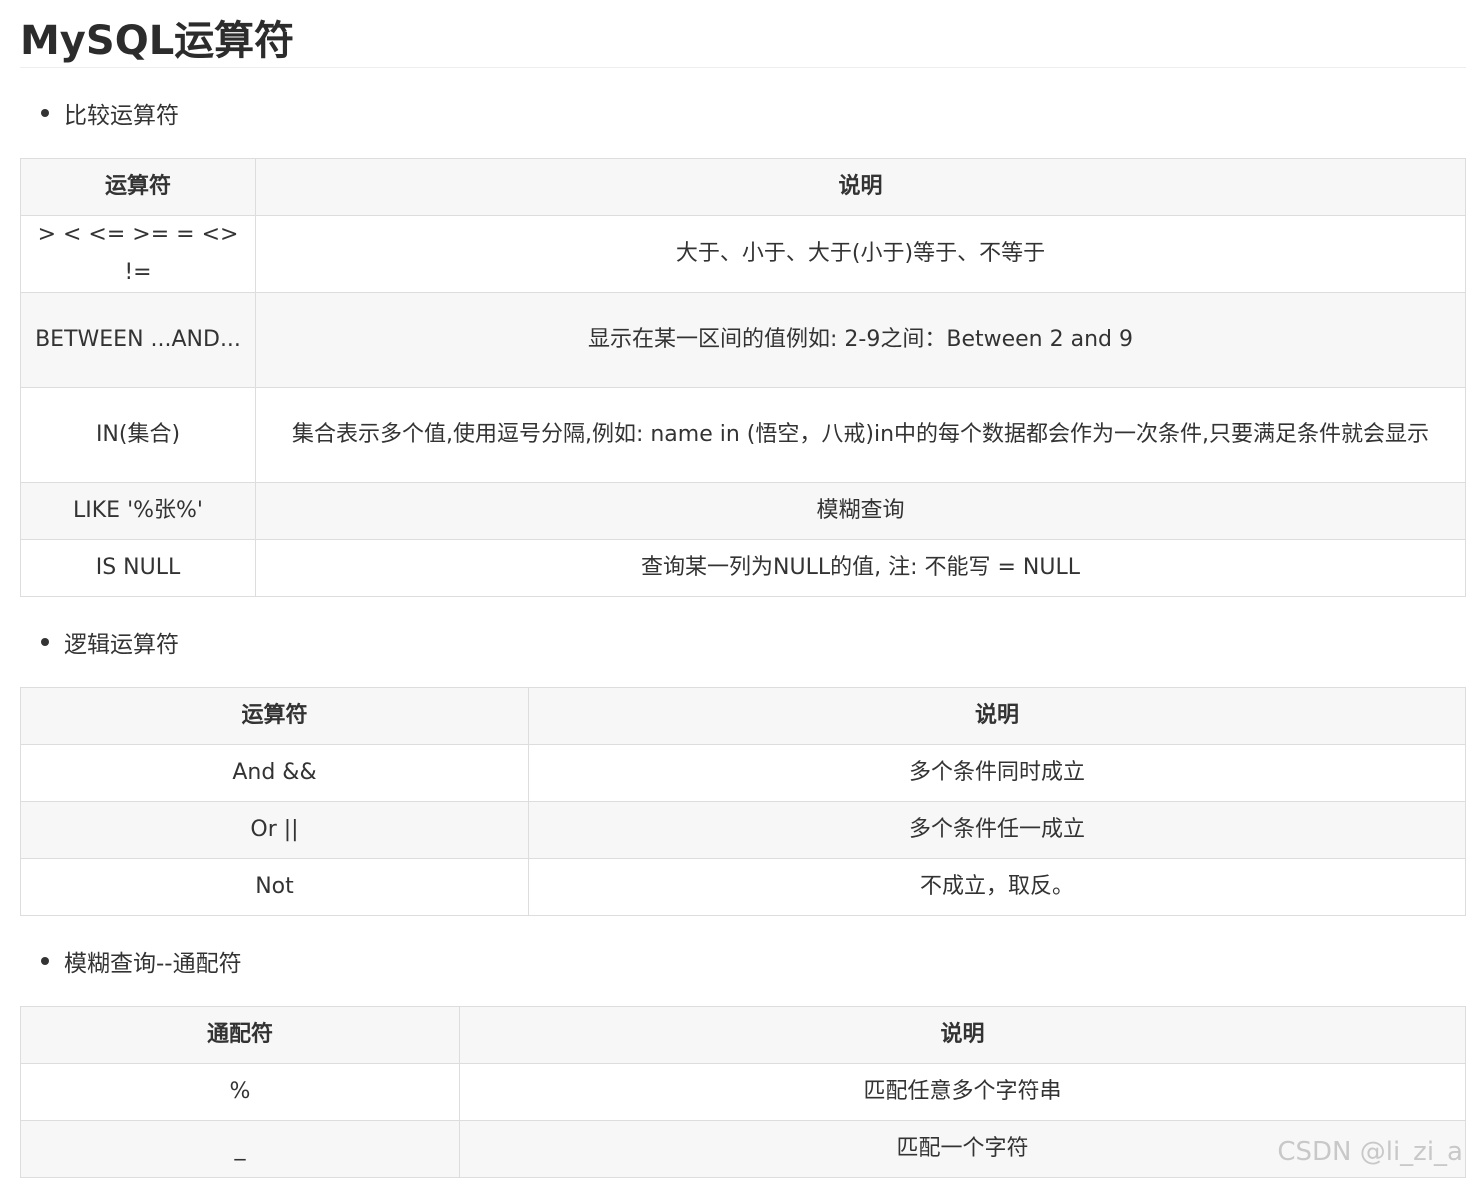  I want to click on operator-cell: IN(集合), so click(138, 435).